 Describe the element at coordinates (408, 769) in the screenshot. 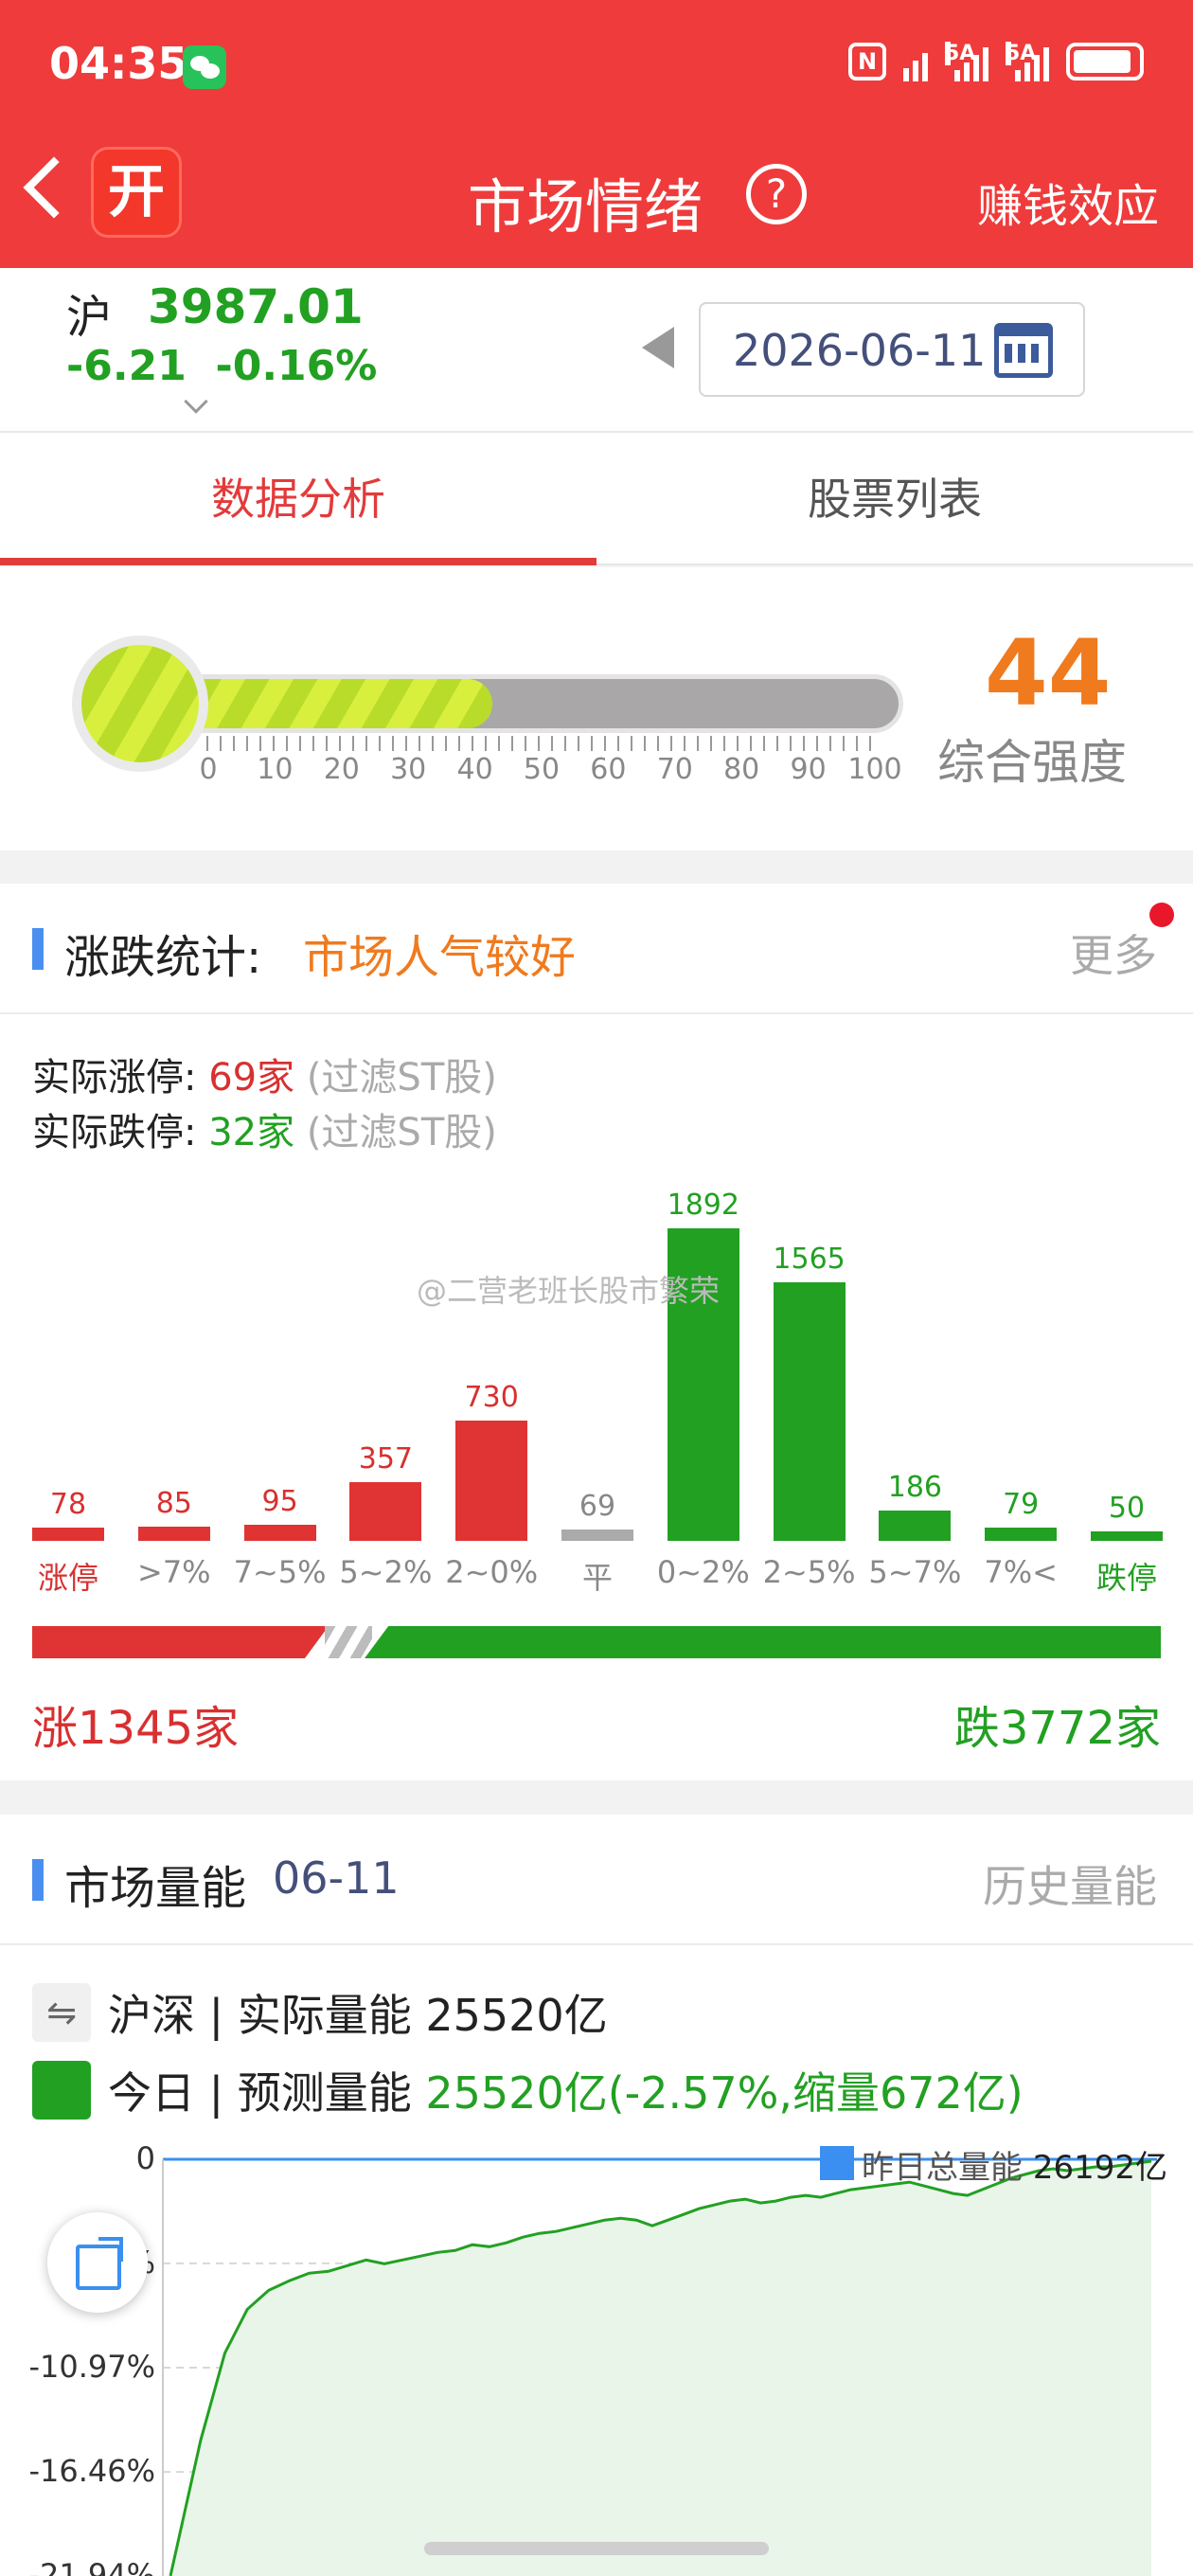

I see `gauge-tick-label: 30` at that location.